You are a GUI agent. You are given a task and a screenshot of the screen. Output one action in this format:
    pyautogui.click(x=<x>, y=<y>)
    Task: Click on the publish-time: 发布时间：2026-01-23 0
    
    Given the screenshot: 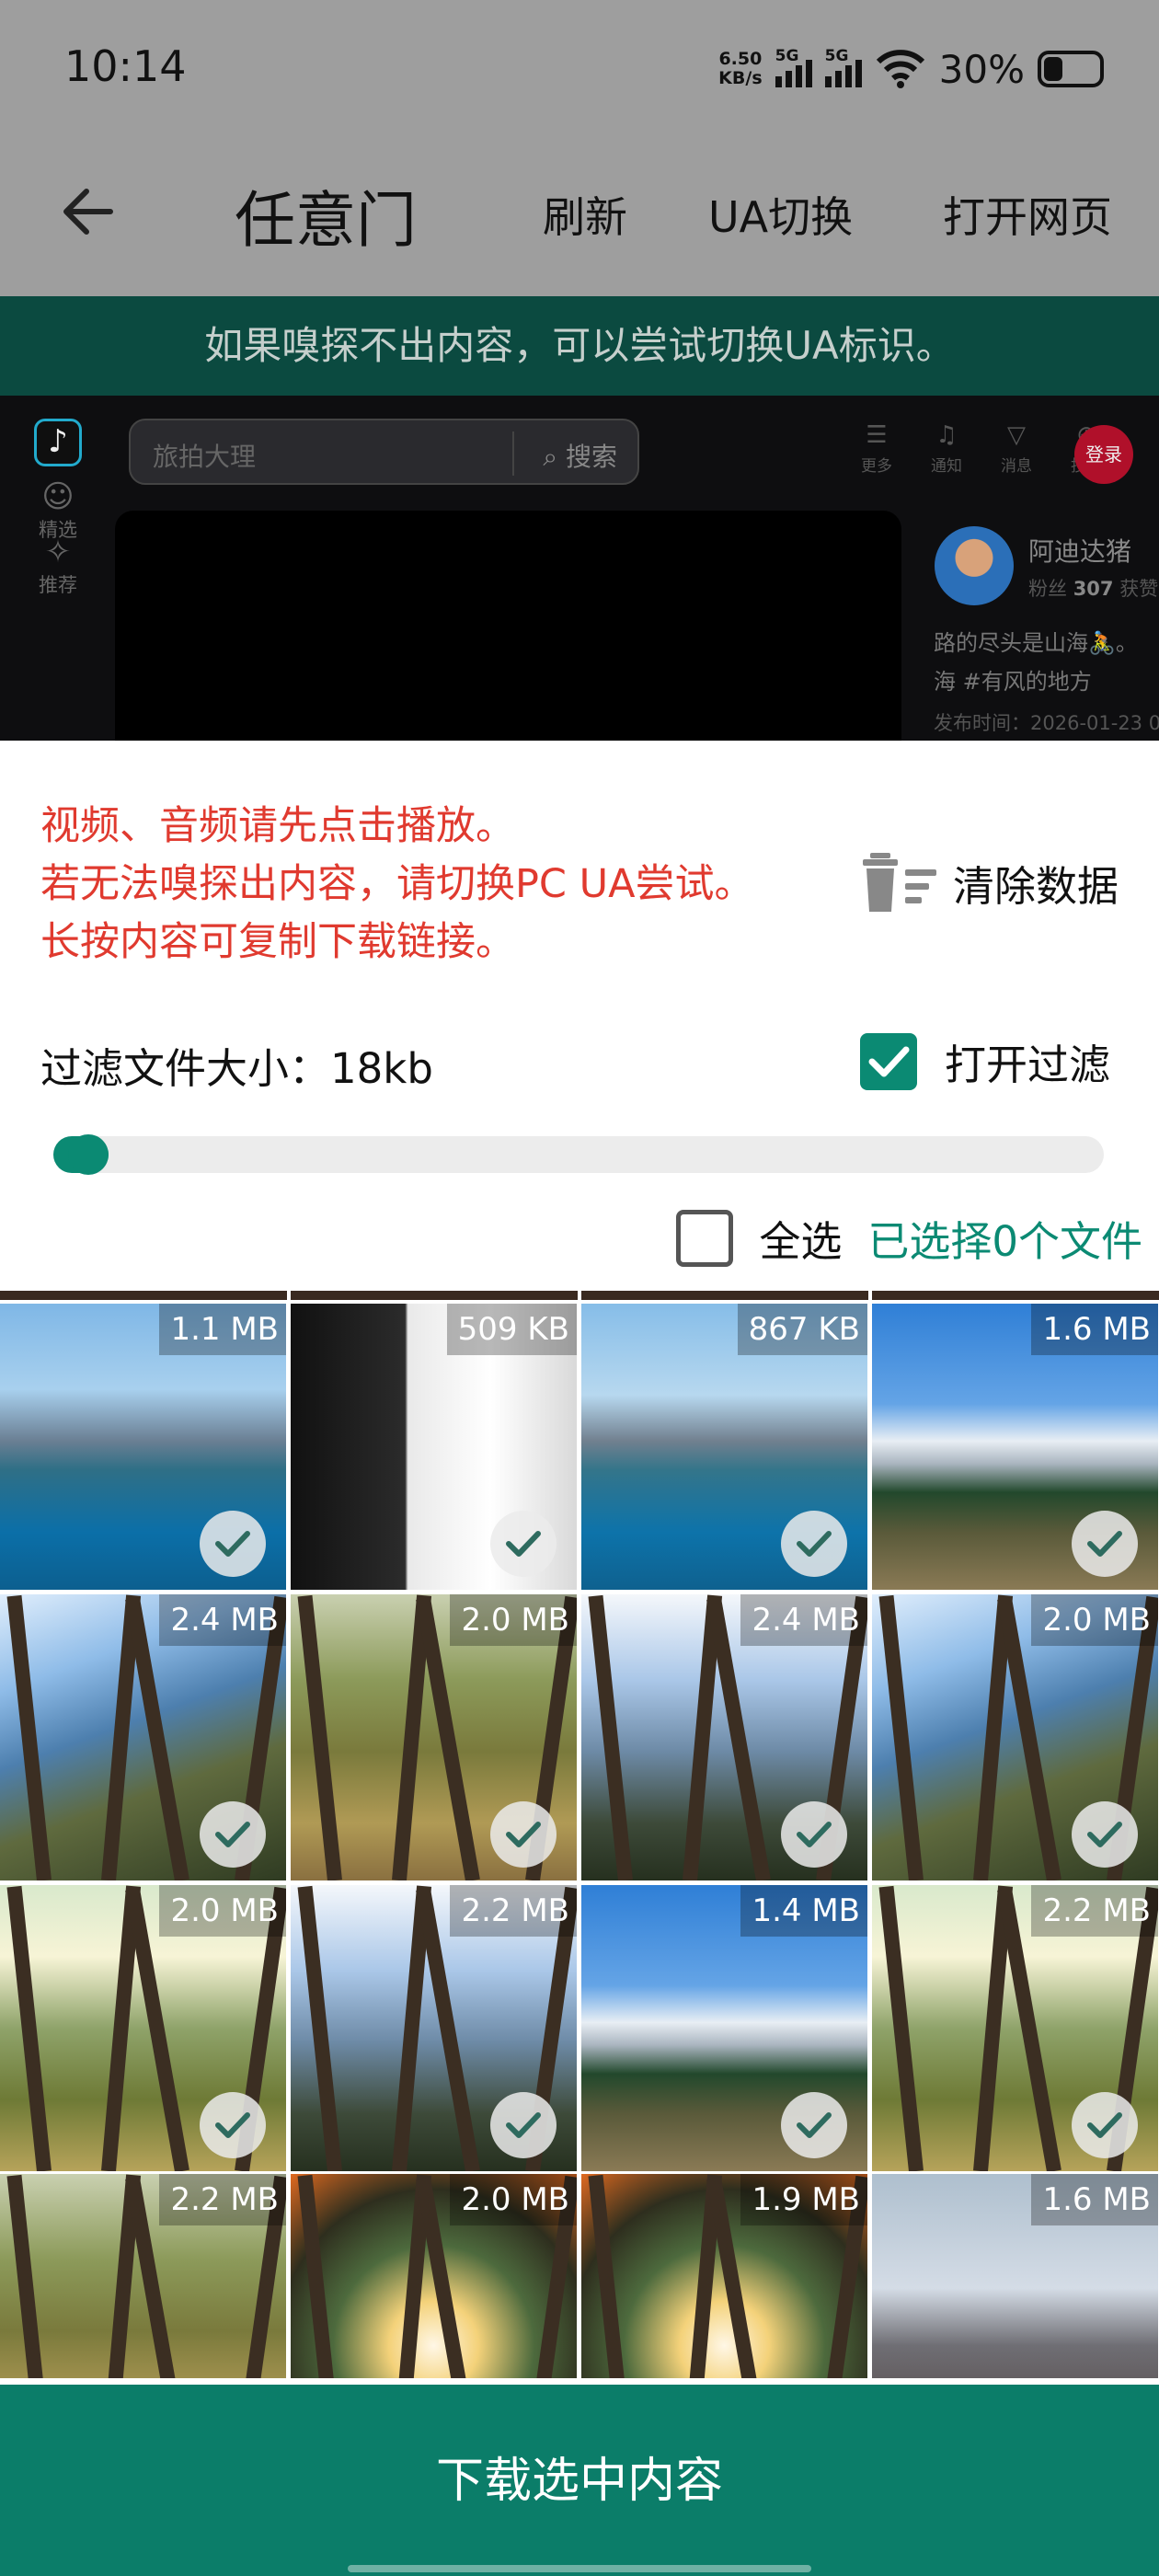 What is the action you would take?
    pyautogui.click(x=1046, y=723)
    